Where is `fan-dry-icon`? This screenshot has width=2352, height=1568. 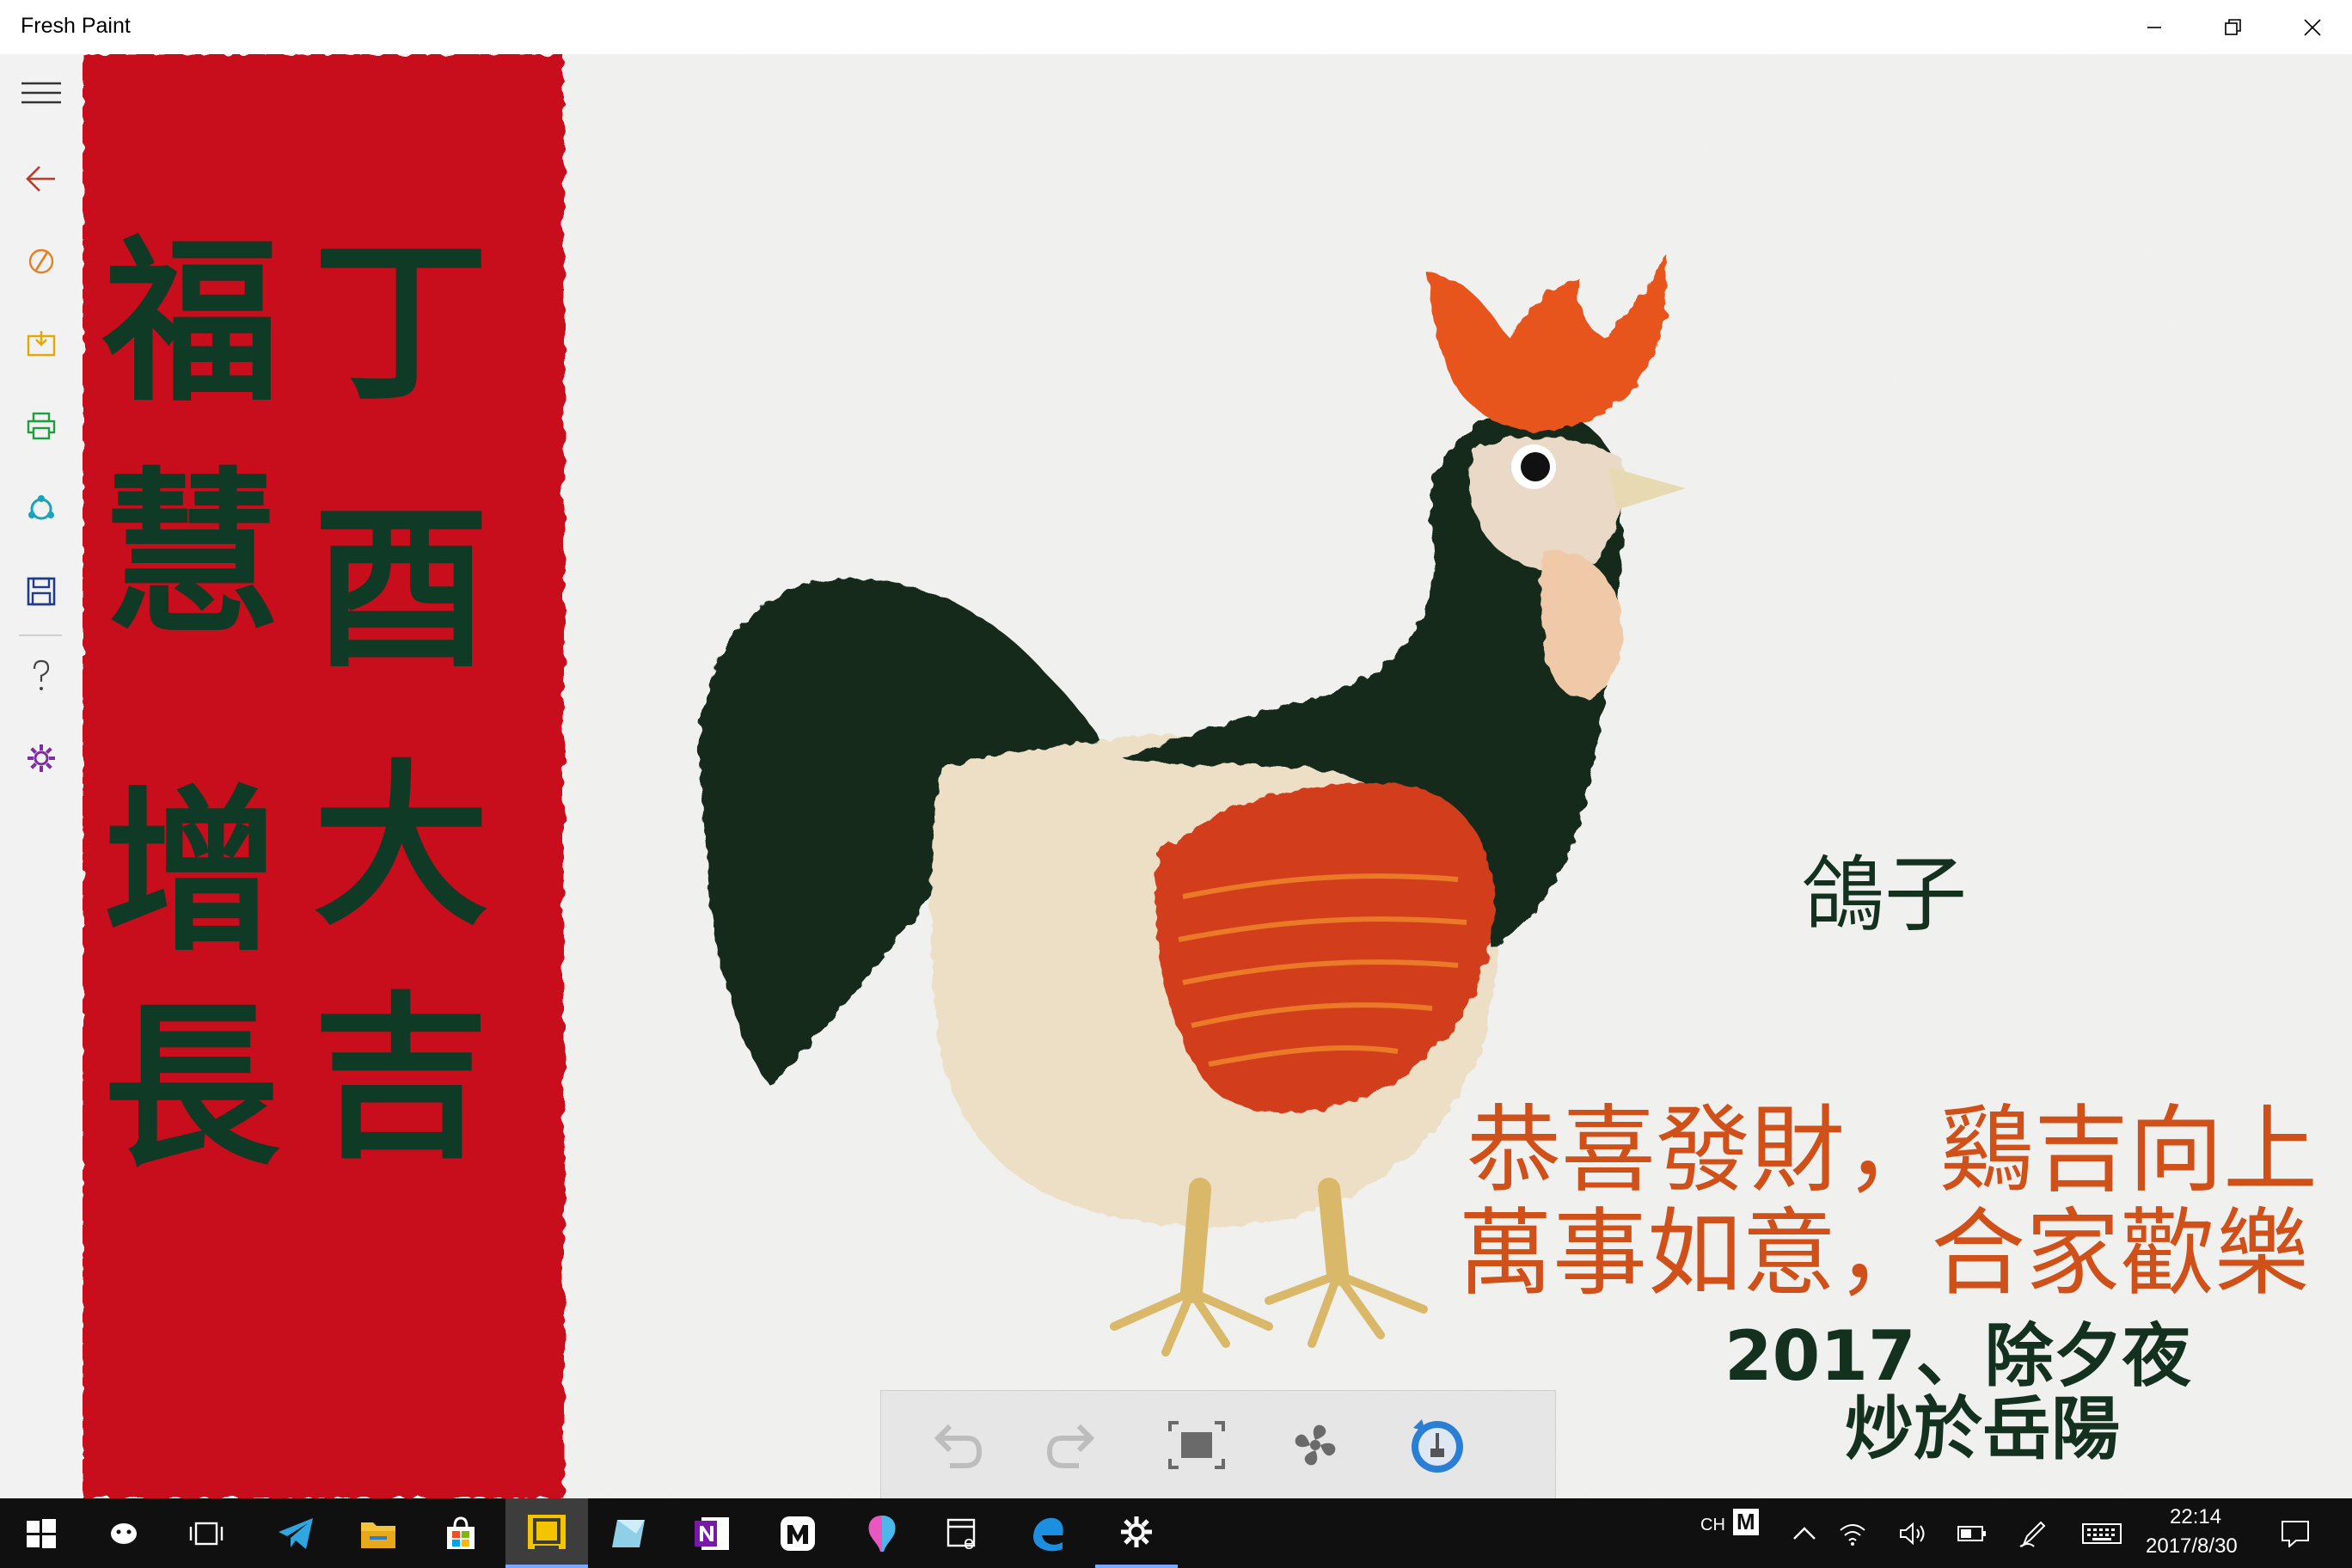
fan-dry-icon is located at coordinates (1315, 1445).